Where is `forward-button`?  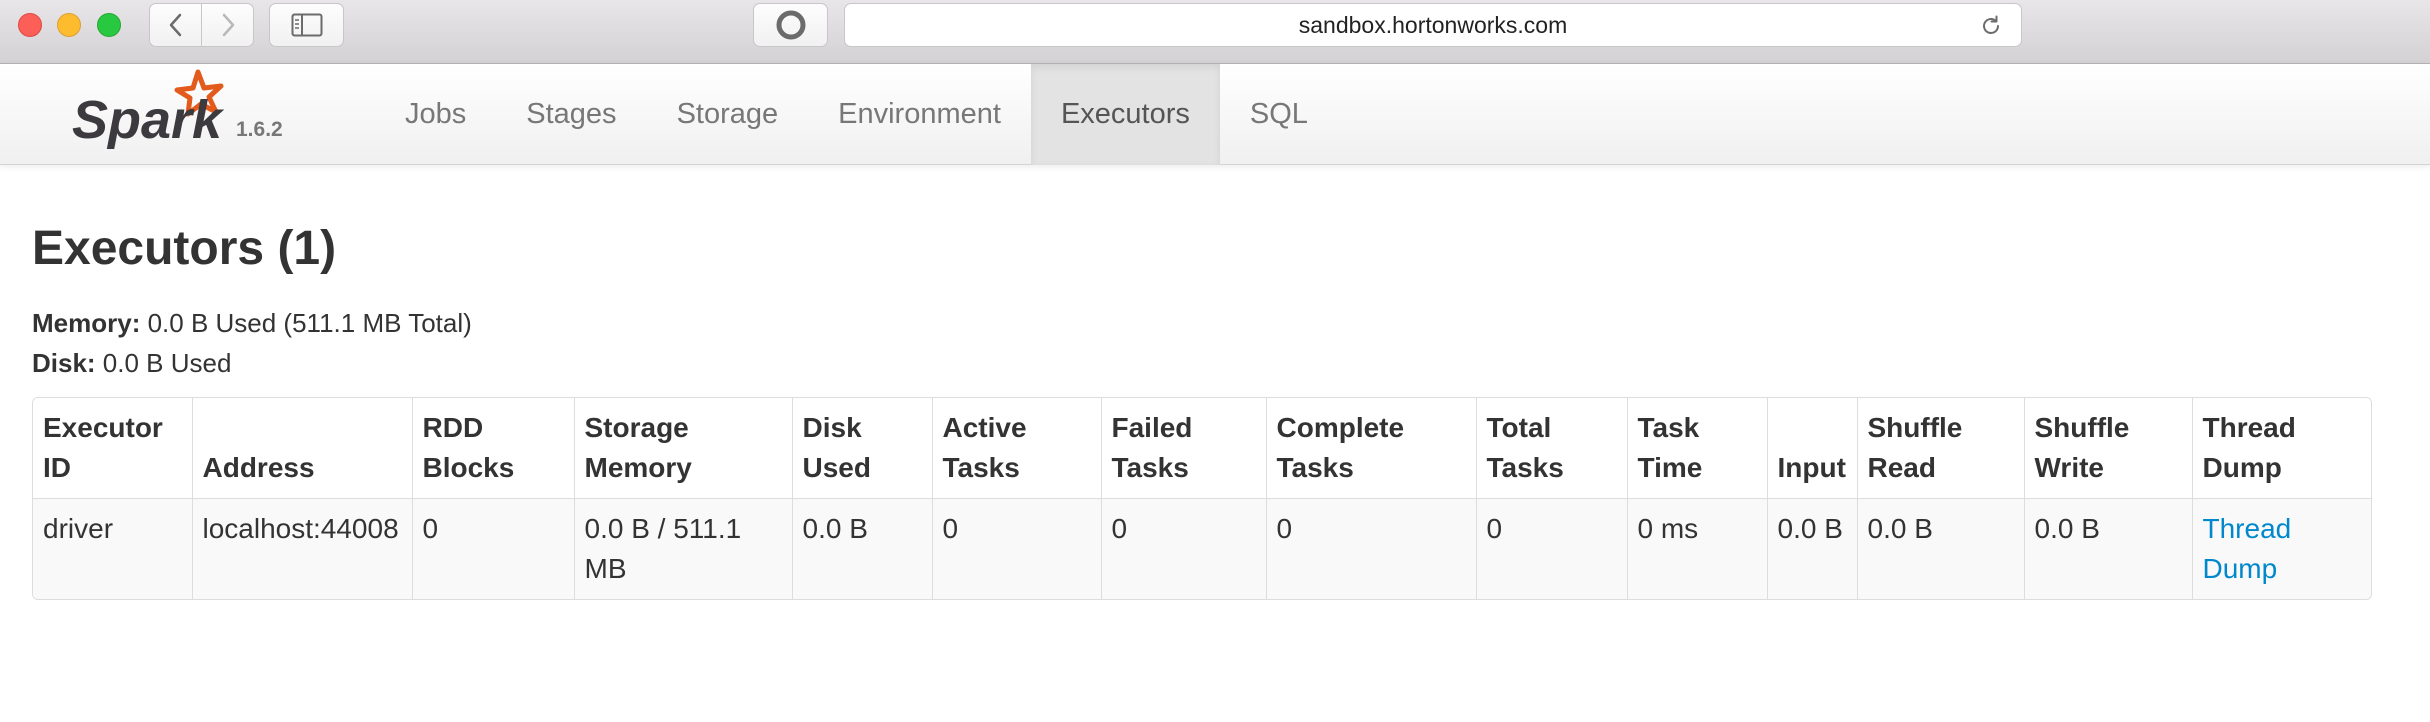 forward-button is located at coordinates (227, 25).